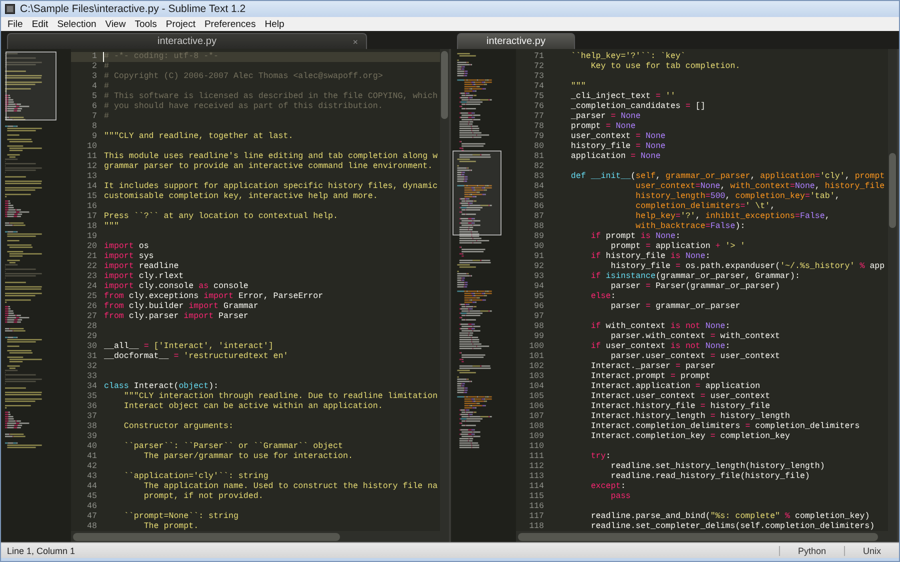 The height and width of the screenshot is (562, 900). Describe the element at coordinates (725, 427) in the screenshot. I see `code-line: Interact.completion_delimiters = completion_delimiters` at that location.